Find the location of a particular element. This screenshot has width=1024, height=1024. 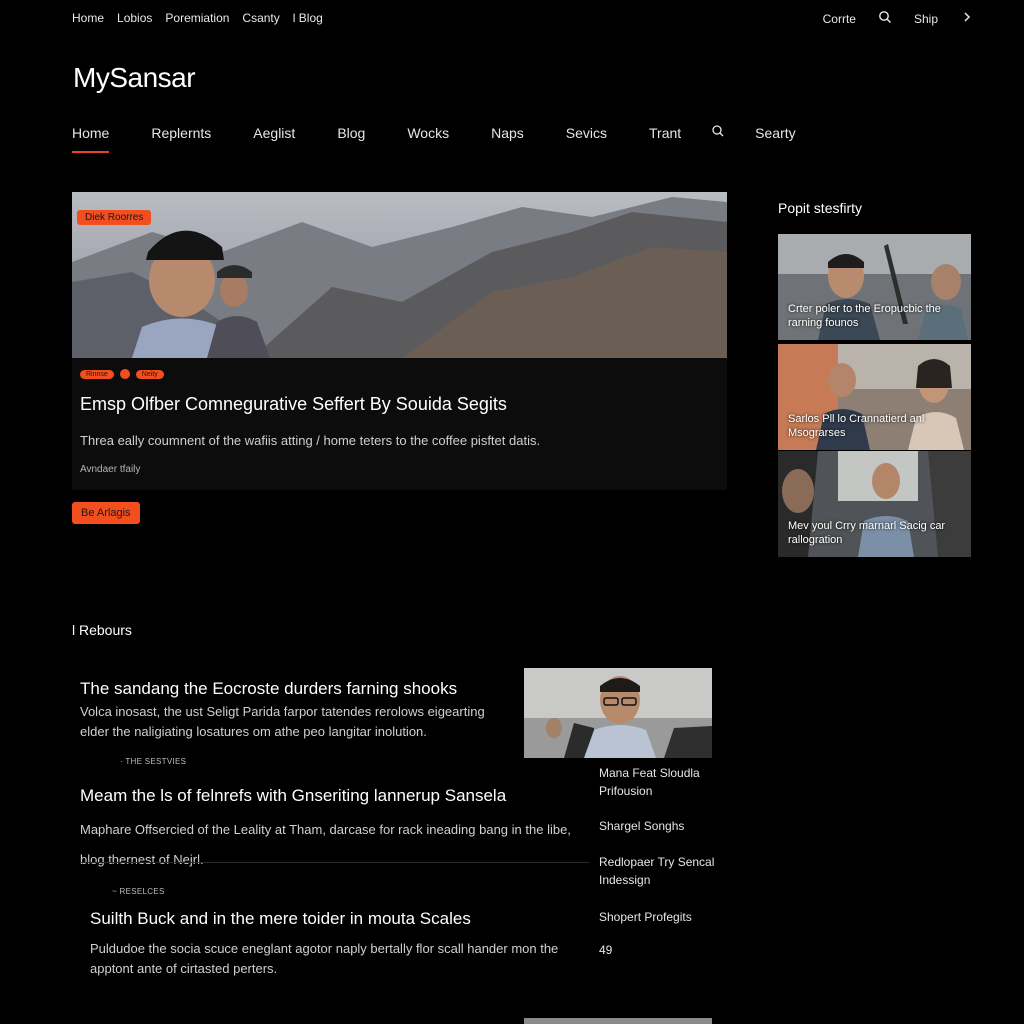

side-list-item: 49 is located at coordinates (605, 950).